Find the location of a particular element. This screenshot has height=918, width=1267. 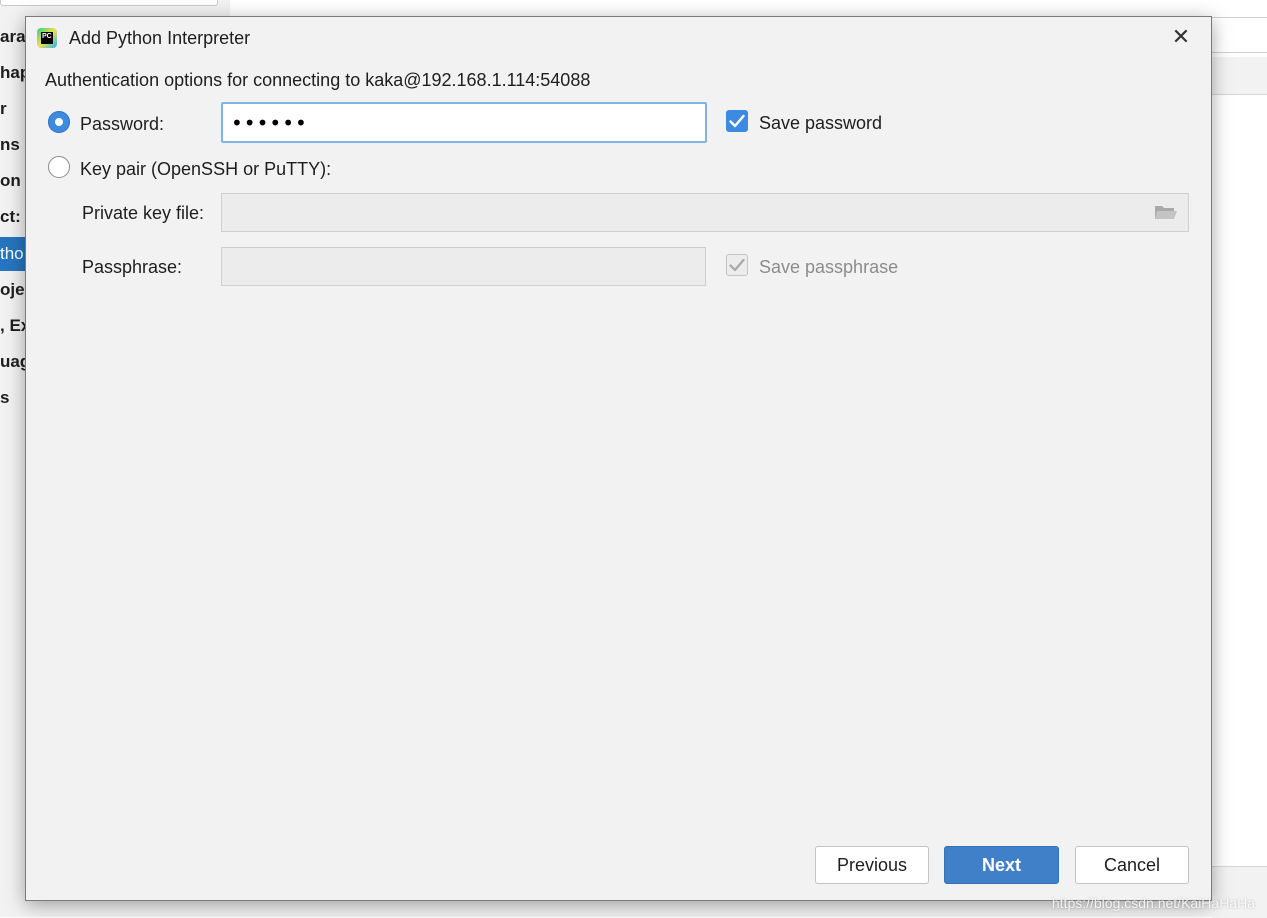

background-bottom-strip is located at coordinates (621, 909).